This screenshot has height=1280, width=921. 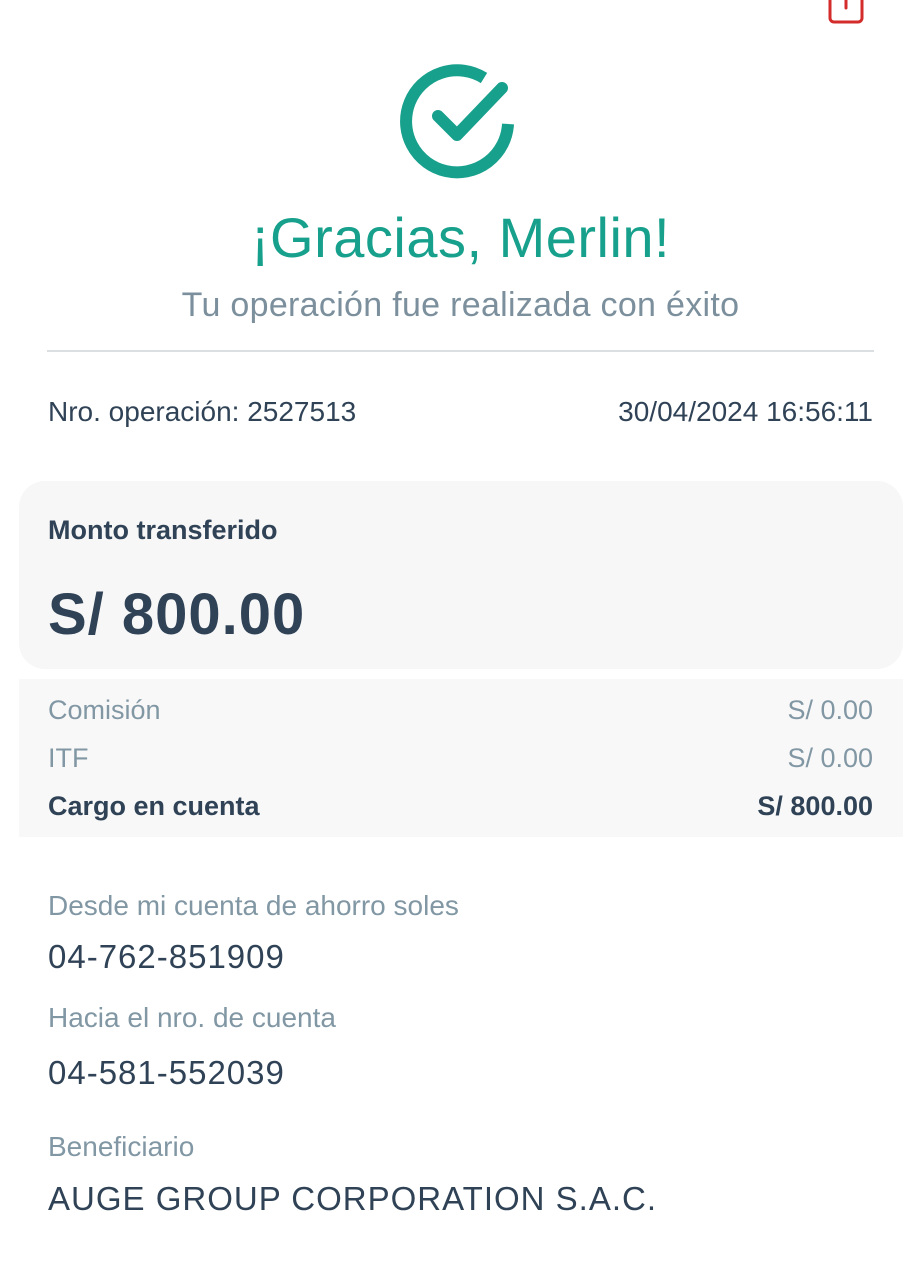 What do you see at coordinates (154, 806) in the screenshot?
I see `fee-label: Cargo en cuenta` at bounding box center [154, 806].